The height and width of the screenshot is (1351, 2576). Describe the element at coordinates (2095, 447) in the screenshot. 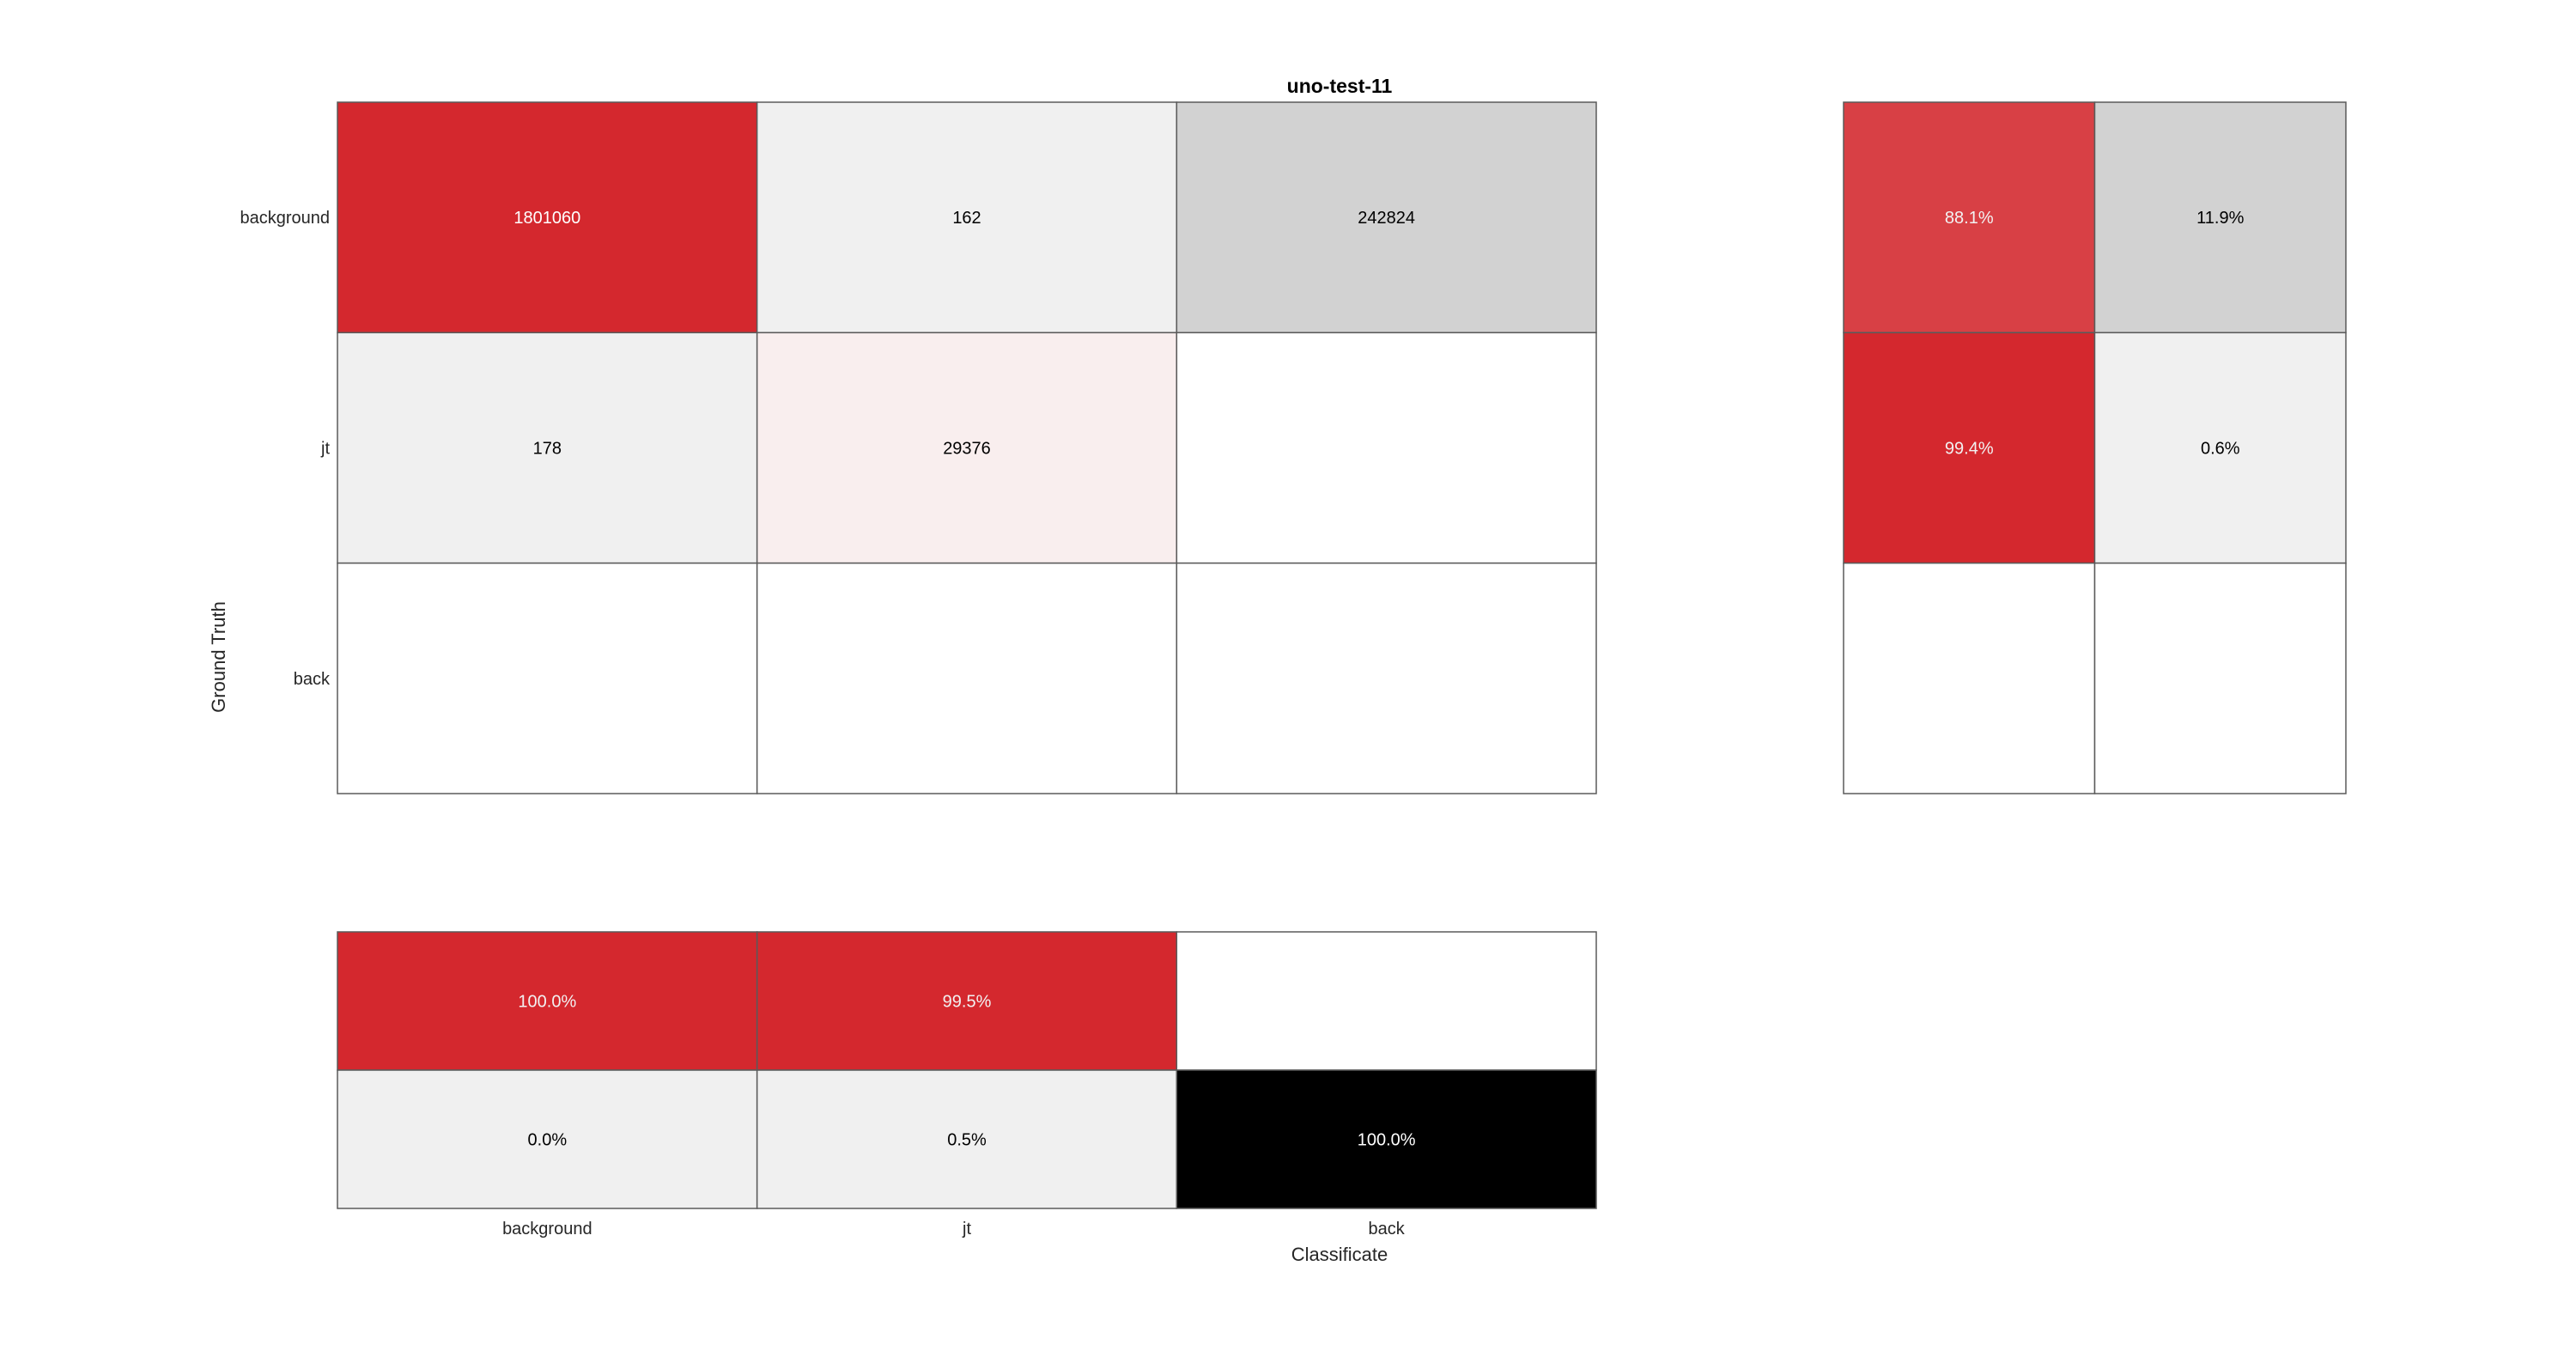

I see `row-summary-matrix: 88.1% 11.9% 99.4% 0.6%` at that location.